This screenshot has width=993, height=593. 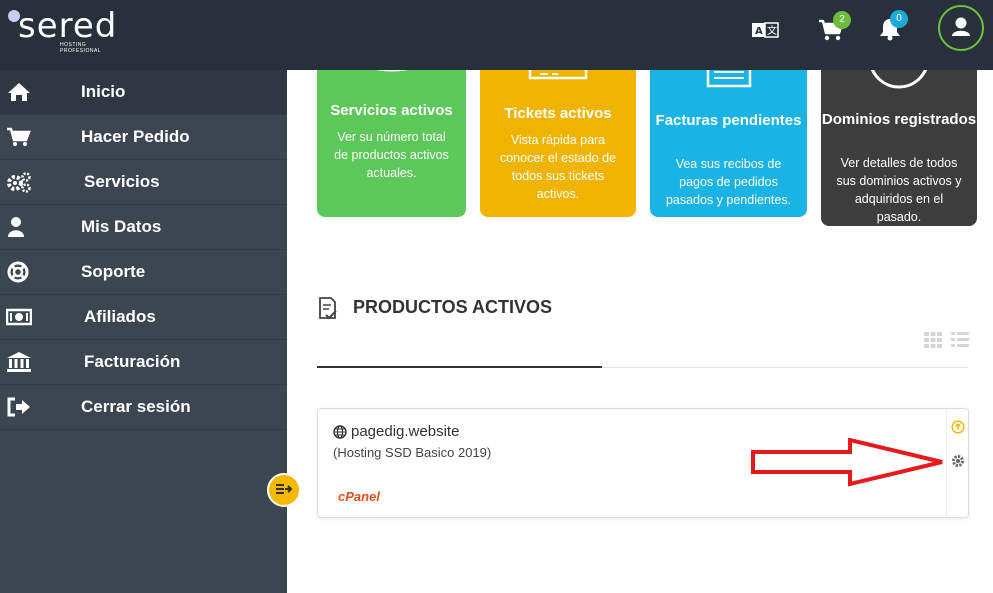 I want to click on sidebar-item-afiliados: Afiliados, so click(x=143, y=317).